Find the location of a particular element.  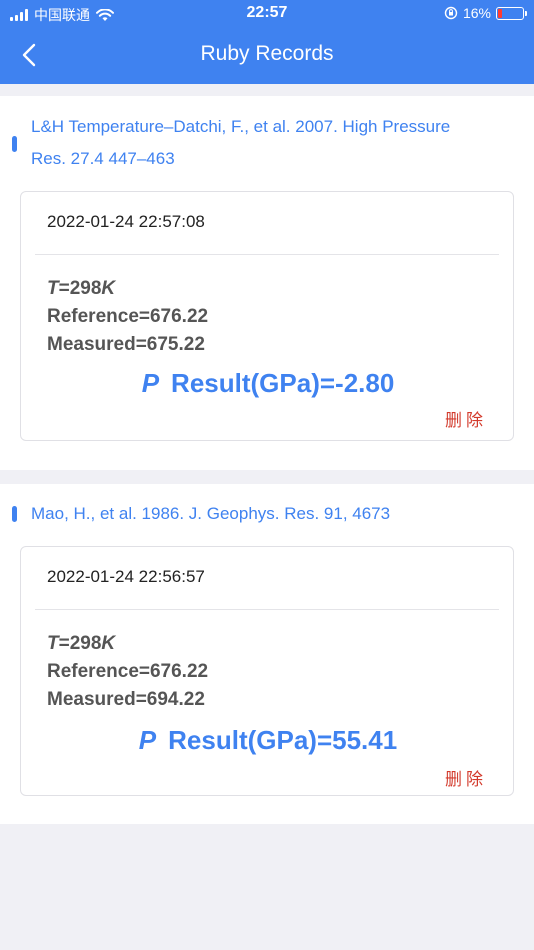

battery-percent: 16% is located at coordinates (476, 13).